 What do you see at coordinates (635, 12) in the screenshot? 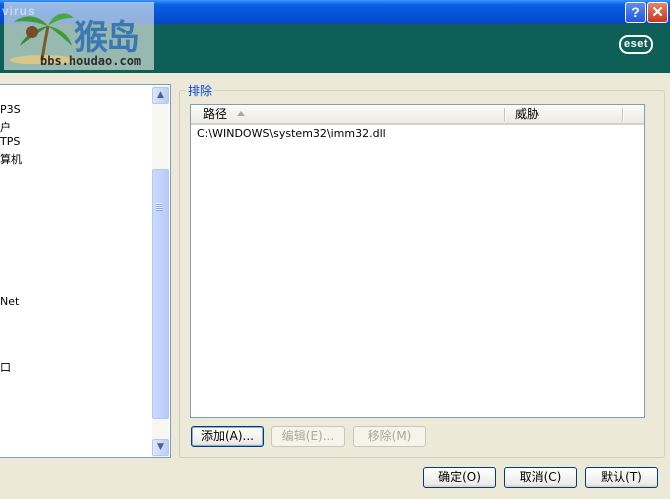
I see `help-button: ?` at bounding box center [635, 12].